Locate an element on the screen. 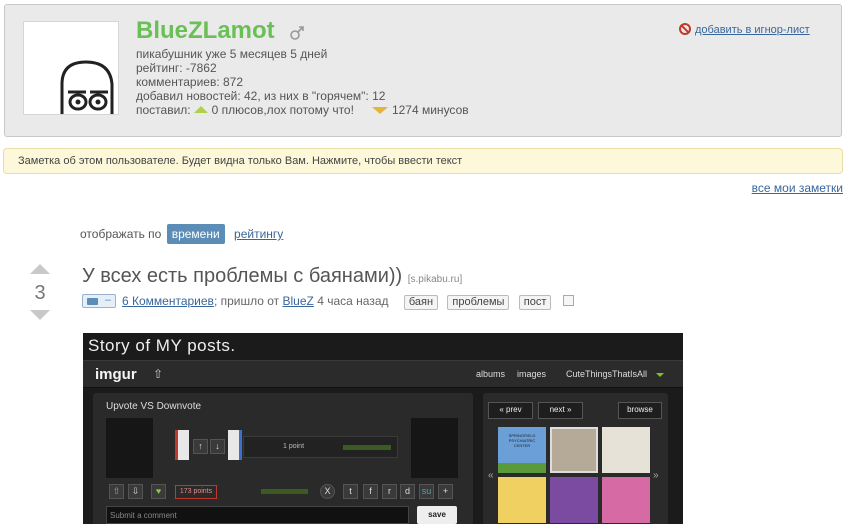 This screenshot has width=848, height=524. image-points-bar is located at coordinates (284, 491).